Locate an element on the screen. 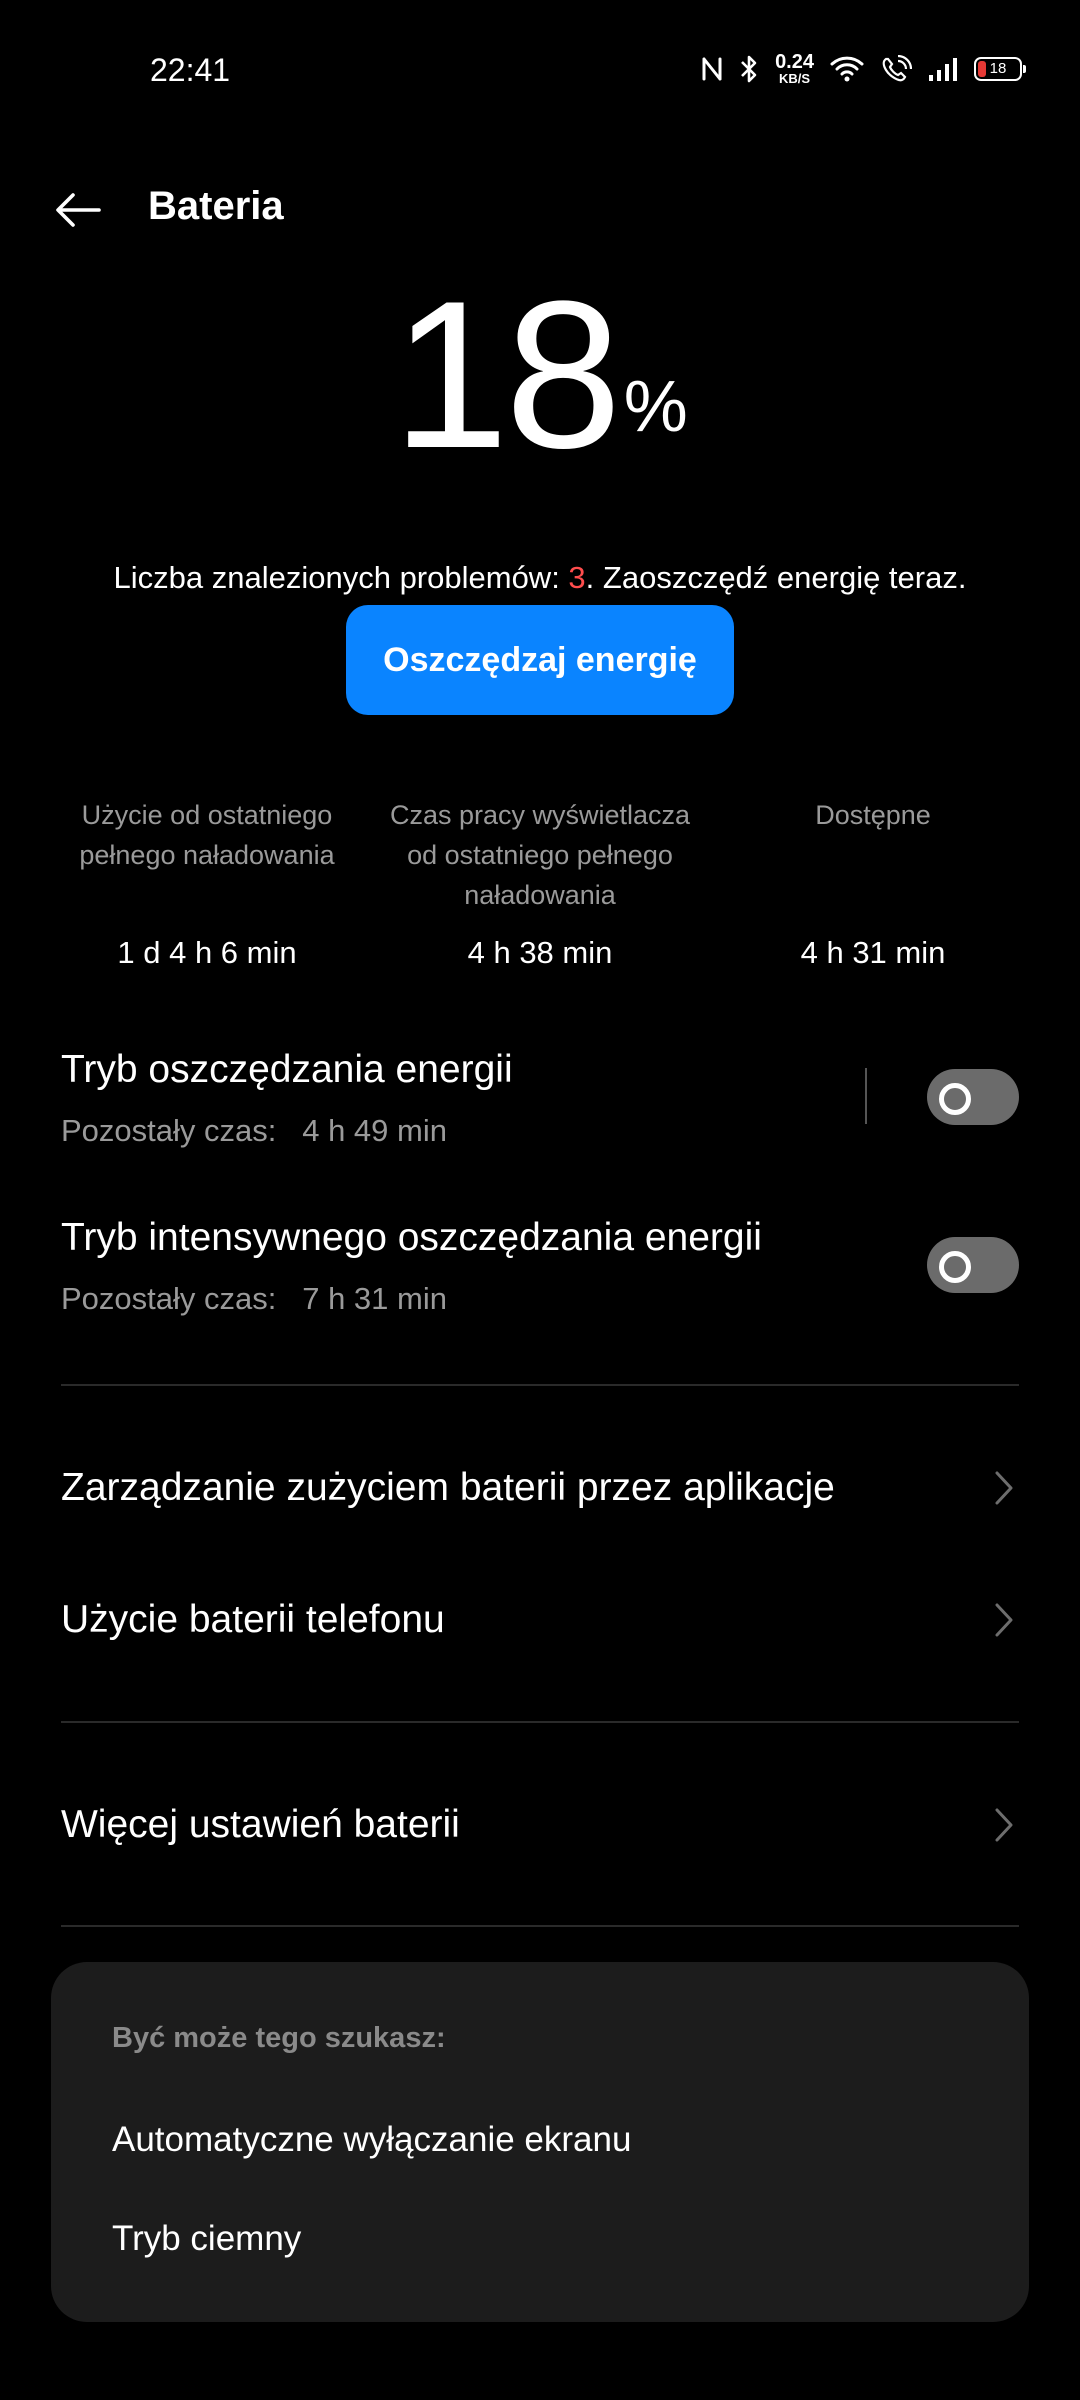 This screenshot has height=2400, width=1080. menu-item-label: Więcej ustawień baterii is located at coordinates (260, 1824).